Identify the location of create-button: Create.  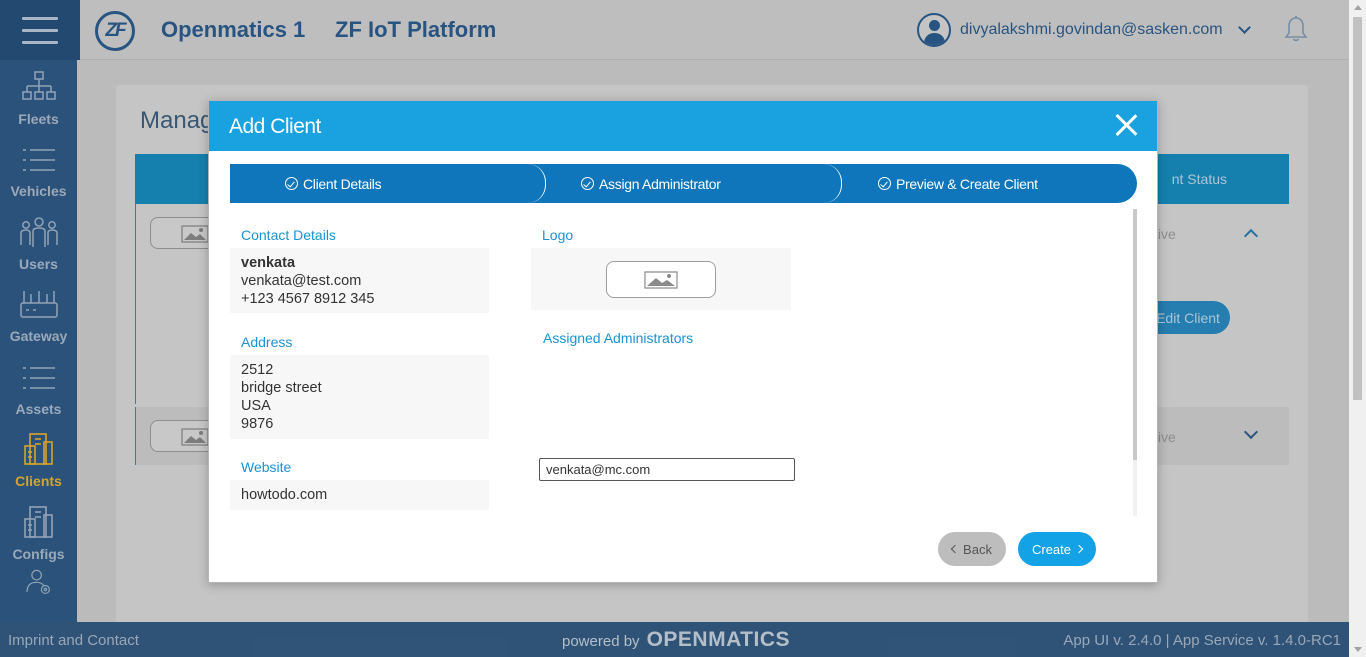
(1057, 549).